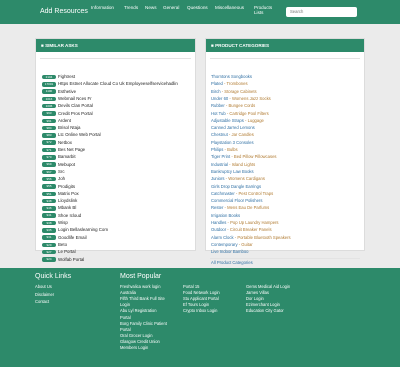 The width and height of the screenshot is (400, 367). Describe the element at coordinates (140, 286) in the screenshot. I see `popular-link: Freshvalica work login` at that location.